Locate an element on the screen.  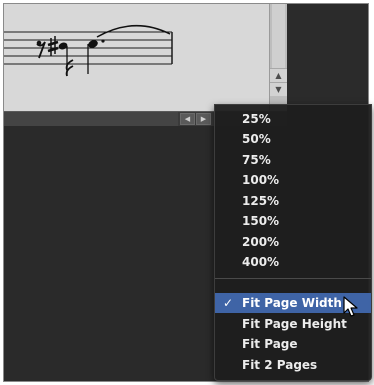
menu-item-fit-page: Fit Page is located at coordinates (293, 344).